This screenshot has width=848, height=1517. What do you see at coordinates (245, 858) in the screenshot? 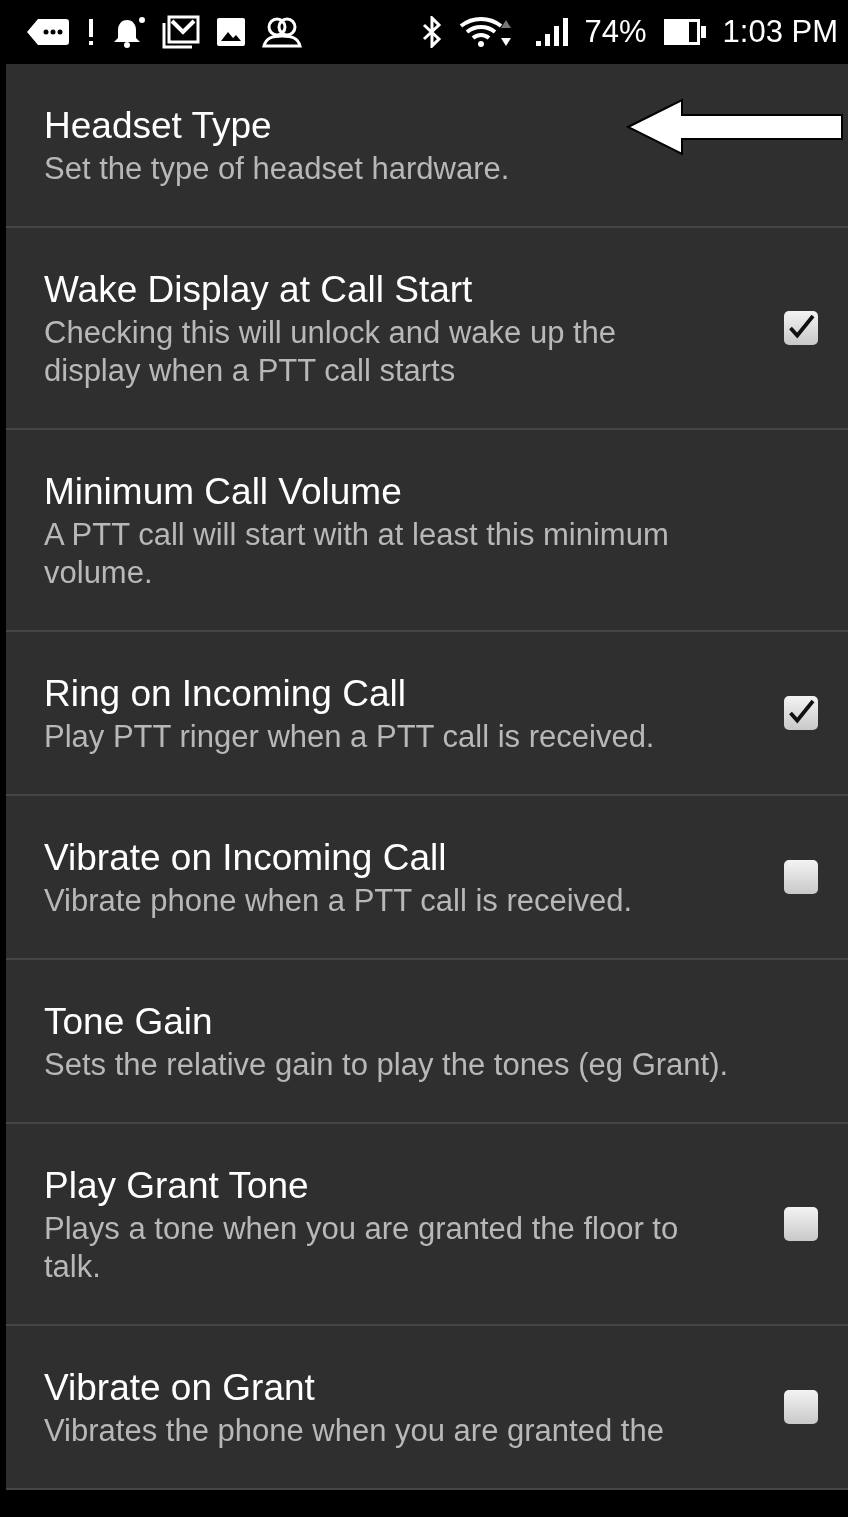
I see `setting-title: Vibrate on Incoming Call` at bounding box center [245, 858].